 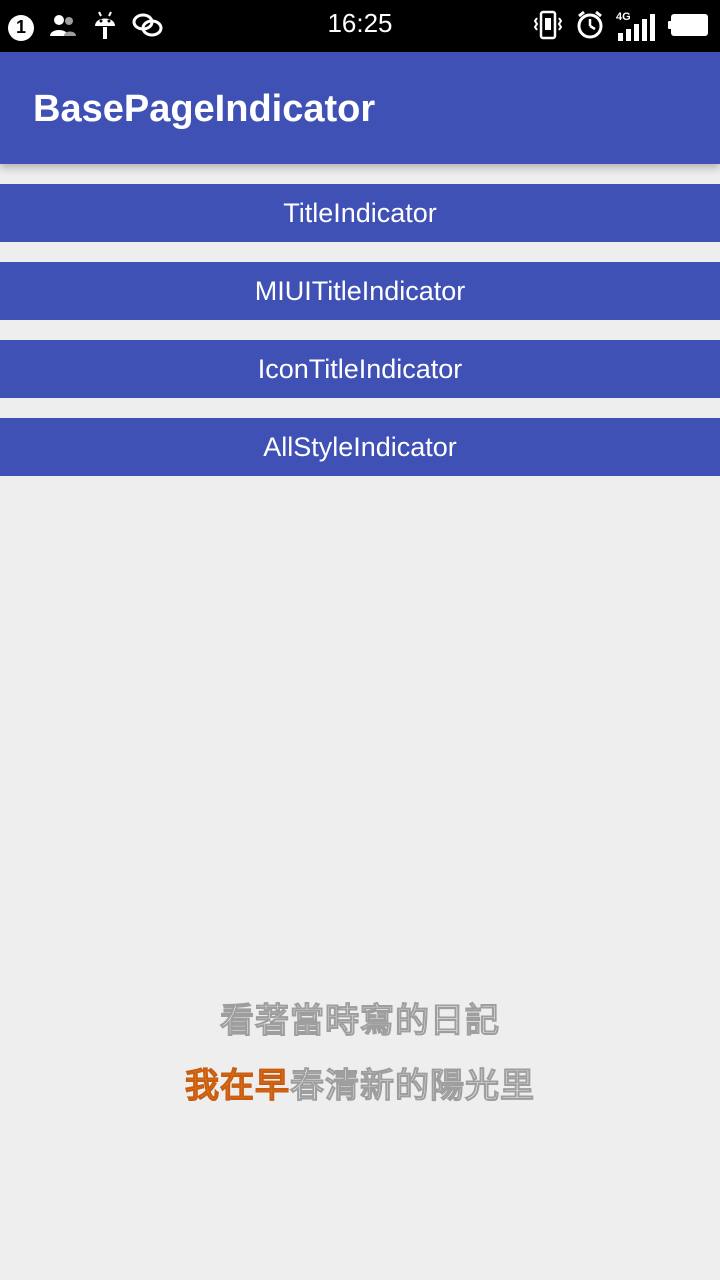 What do you see at coordinates (360, 369) in the screenshot?
I see `icon-title-indicator-button: IconTitleIndicator` at bounding box center [360, 369].